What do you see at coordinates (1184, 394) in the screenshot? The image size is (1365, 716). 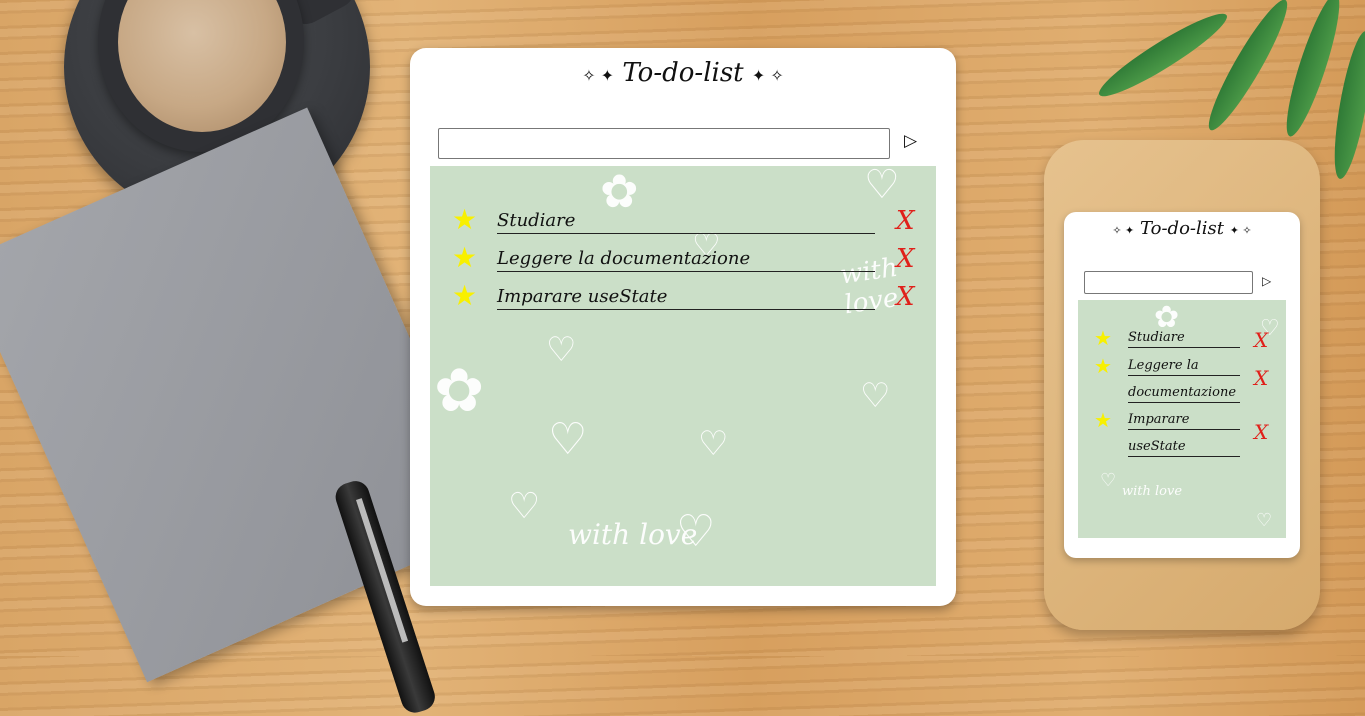 I see `todo-item-text: documentazione` at bounding box center [1184, 394].